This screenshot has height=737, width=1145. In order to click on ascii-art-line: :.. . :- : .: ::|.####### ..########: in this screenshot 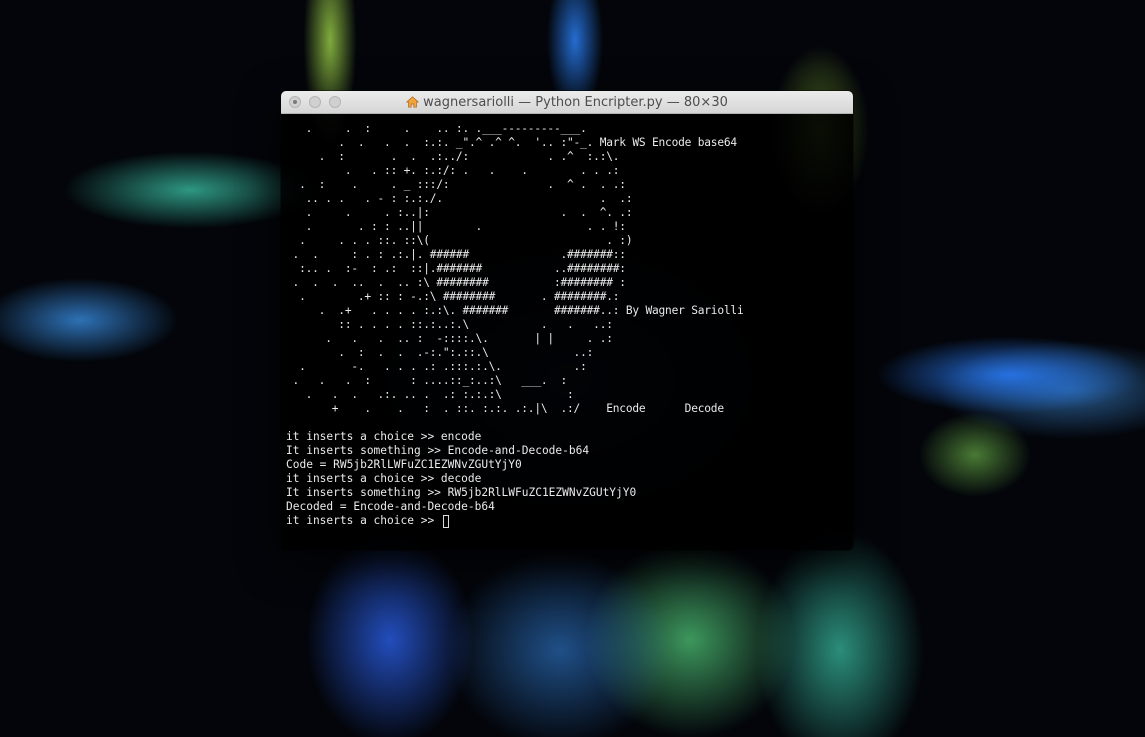, I will do `click(456, 268)`.